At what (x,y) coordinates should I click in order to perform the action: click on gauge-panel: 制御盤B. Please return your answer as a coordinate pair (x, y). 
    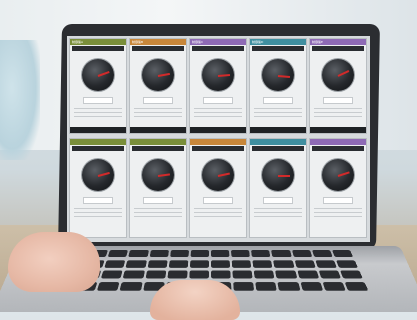
    Looking at the image, I should click on (158, 86).